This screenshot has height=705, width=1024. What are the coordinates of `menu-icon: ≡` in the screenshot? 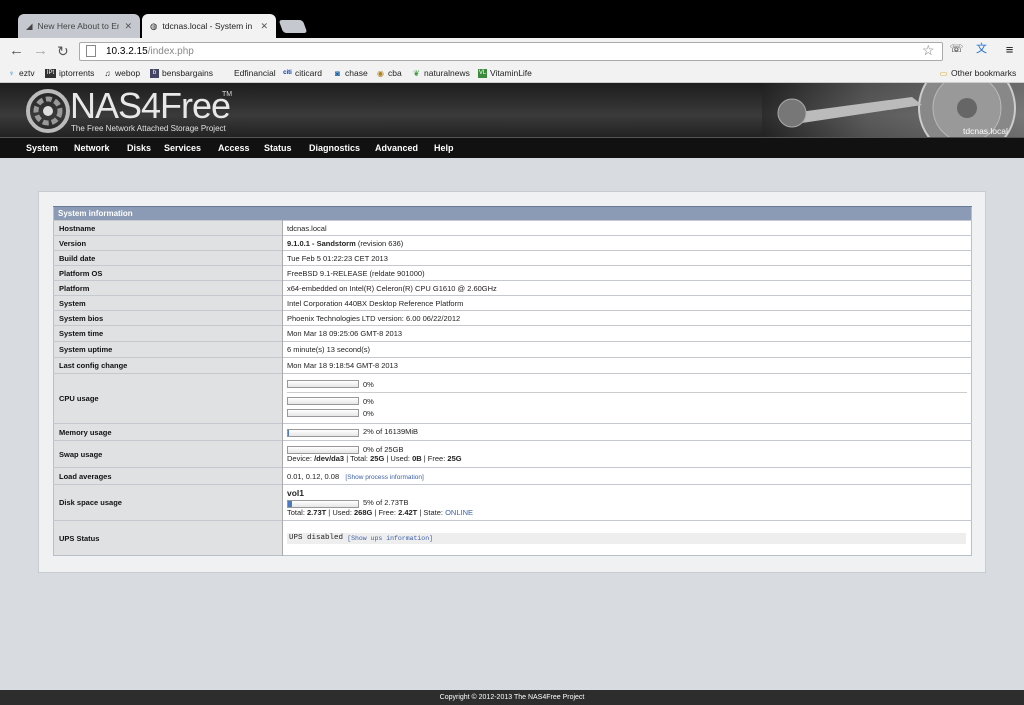 It's located at (1009, 49).